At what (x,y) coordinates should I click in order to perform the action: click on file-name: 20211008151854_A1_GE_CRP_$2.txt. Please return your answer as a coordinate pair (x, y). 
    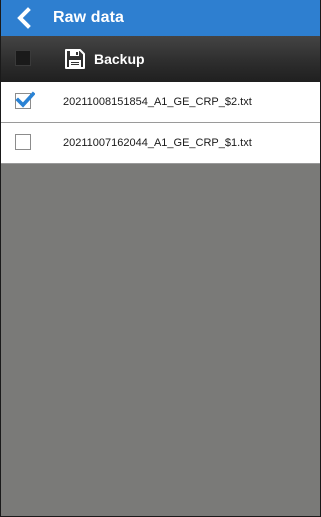
    Looking at the image, I should click on (157, 102).